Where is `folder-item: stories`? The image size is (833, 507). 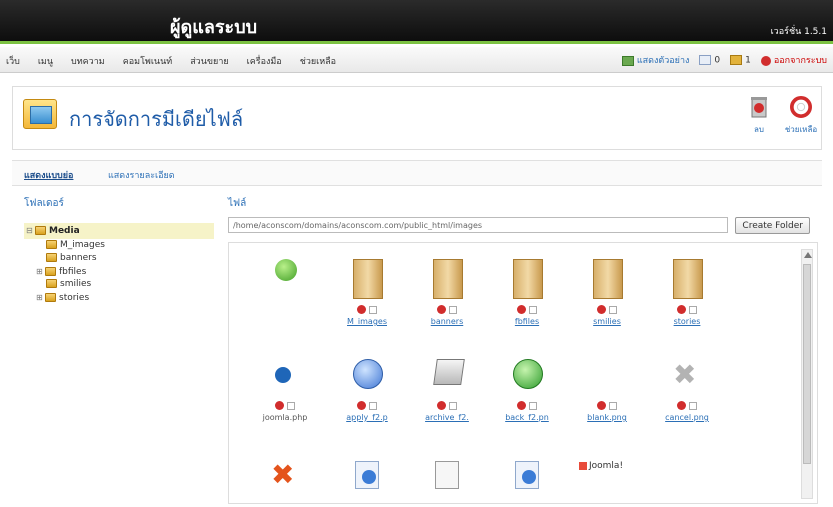
folder-item: stories is located at coordinates (687, 289).